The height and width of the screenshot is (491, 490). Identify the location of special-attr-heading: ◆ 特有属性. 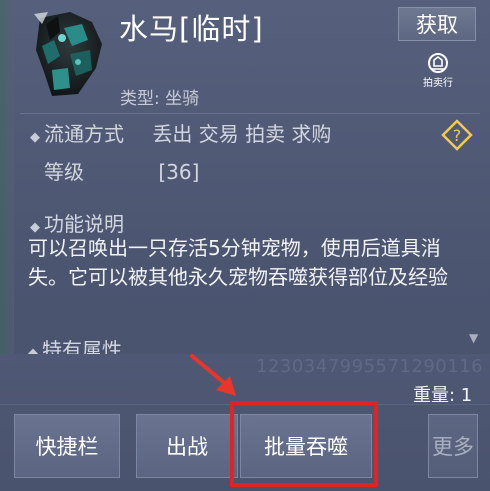
(75, 344).